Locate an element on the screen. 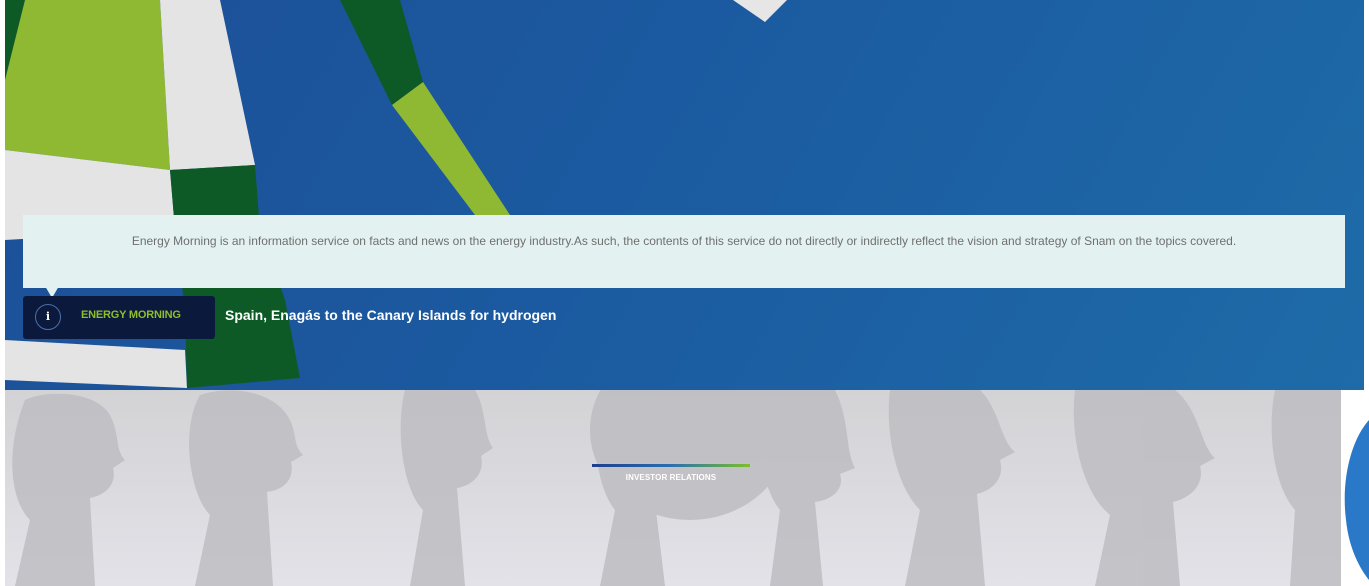 This screenshot has width=1369, height=586. energy-morning-label: ENERGY MORNING is located at coordinates (131, 315).